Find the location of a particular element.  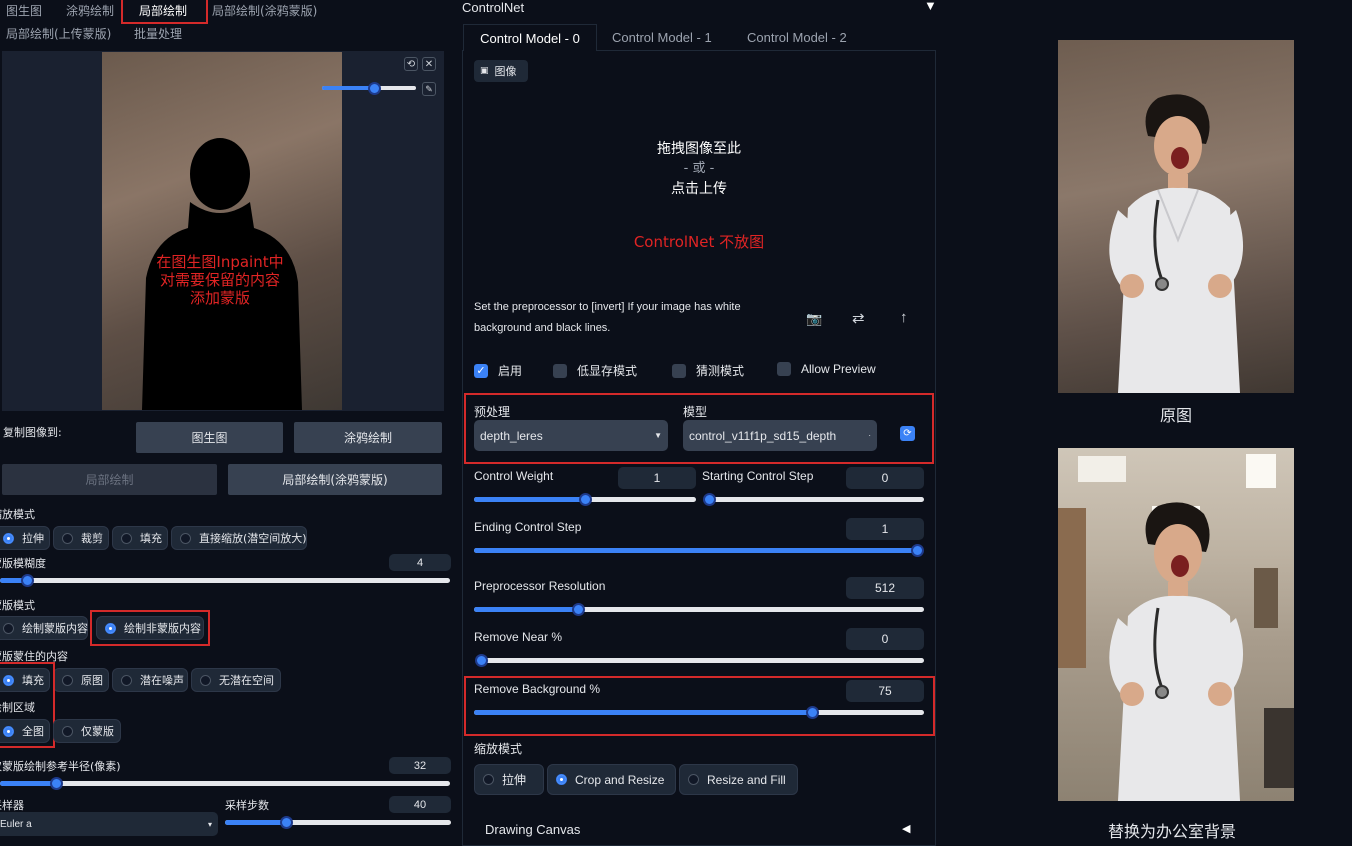

guess-mode-checkbox: 猜测模式 is located at coordinates (708, 370).